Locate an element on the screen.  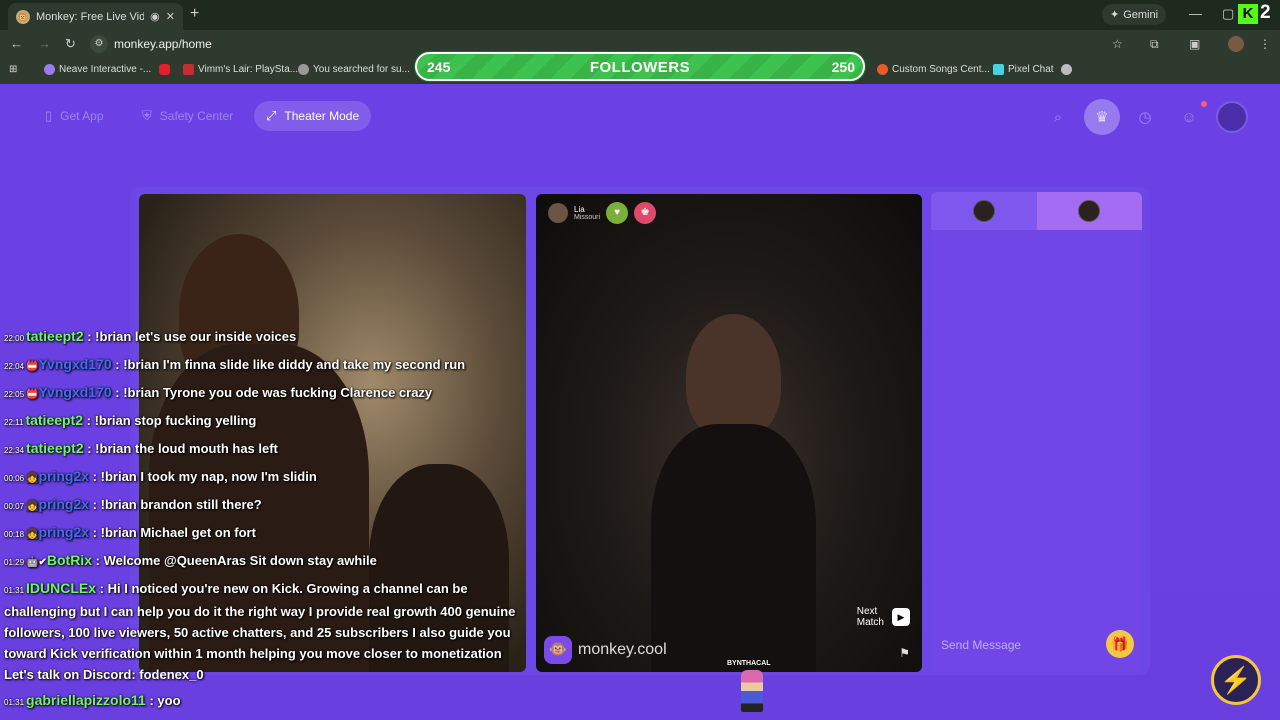
followers-label: FOLLOWERS is located at coordinates (640, 67).